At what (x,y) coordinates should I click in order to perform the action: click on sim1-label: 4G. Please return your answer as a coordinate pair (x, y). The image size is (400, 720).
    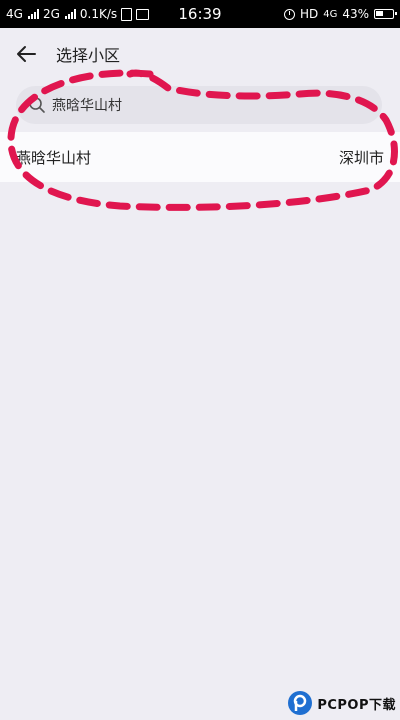
    Looking at the image, I should click on (14, 14).